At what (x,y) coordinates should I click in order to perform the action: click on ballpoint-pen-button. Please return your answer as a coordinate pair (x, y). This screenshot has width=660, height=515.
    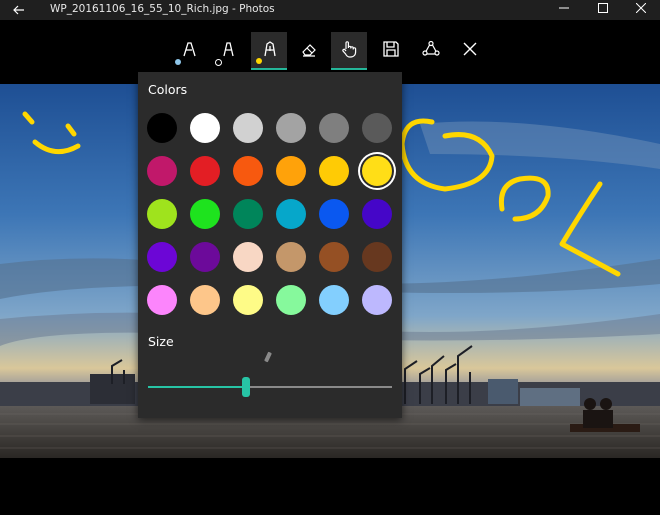
    Looking at the image, I should click on (189, 51).